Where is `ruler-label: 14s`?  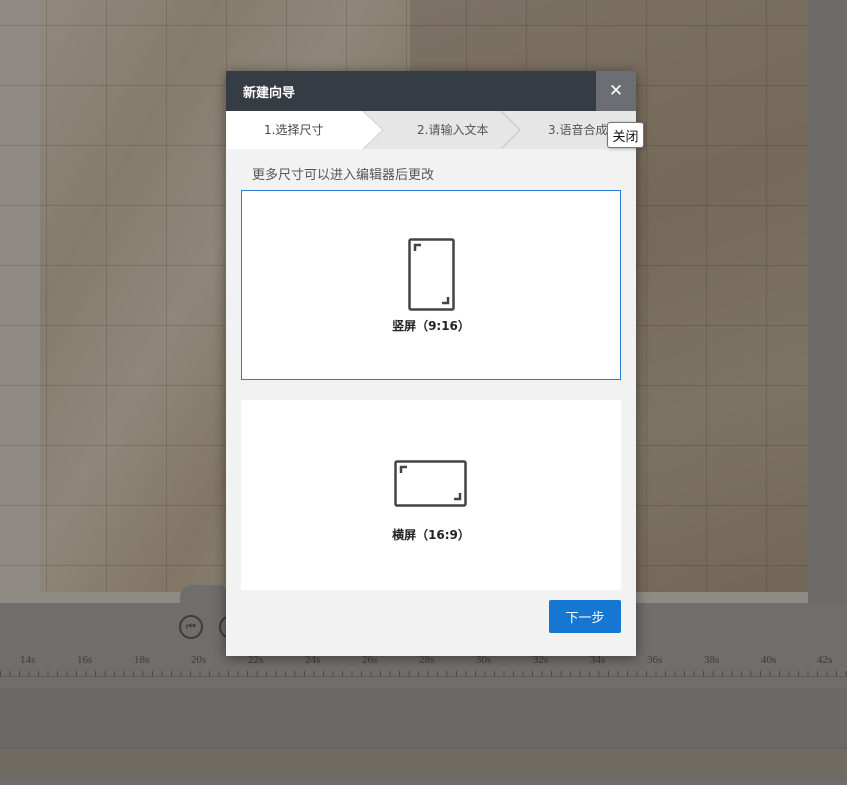
ruler-label: 14s is located at coordinates (28, 660).